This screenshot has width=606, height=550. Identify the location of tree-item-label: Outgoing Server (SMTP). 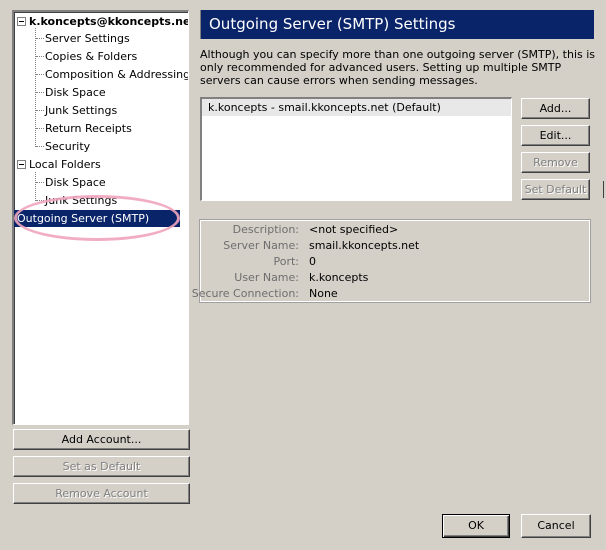
(97, 218).